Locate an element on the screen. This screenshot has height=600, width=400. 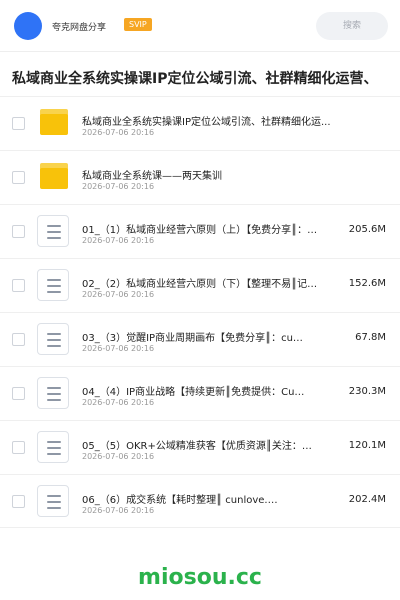
list-item: 私域商业全系统课——两天集训 2026-07-06 20:16 is located at coordinates (200, 177).